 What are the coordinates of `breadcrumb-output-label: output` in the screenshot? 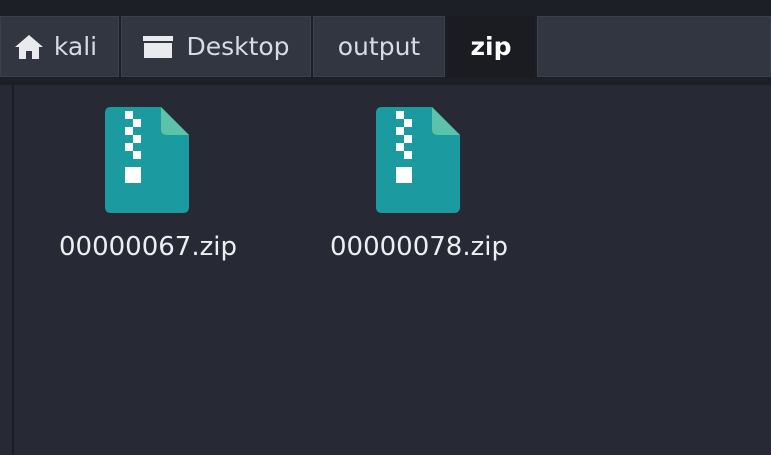 It's located at (379, 46).